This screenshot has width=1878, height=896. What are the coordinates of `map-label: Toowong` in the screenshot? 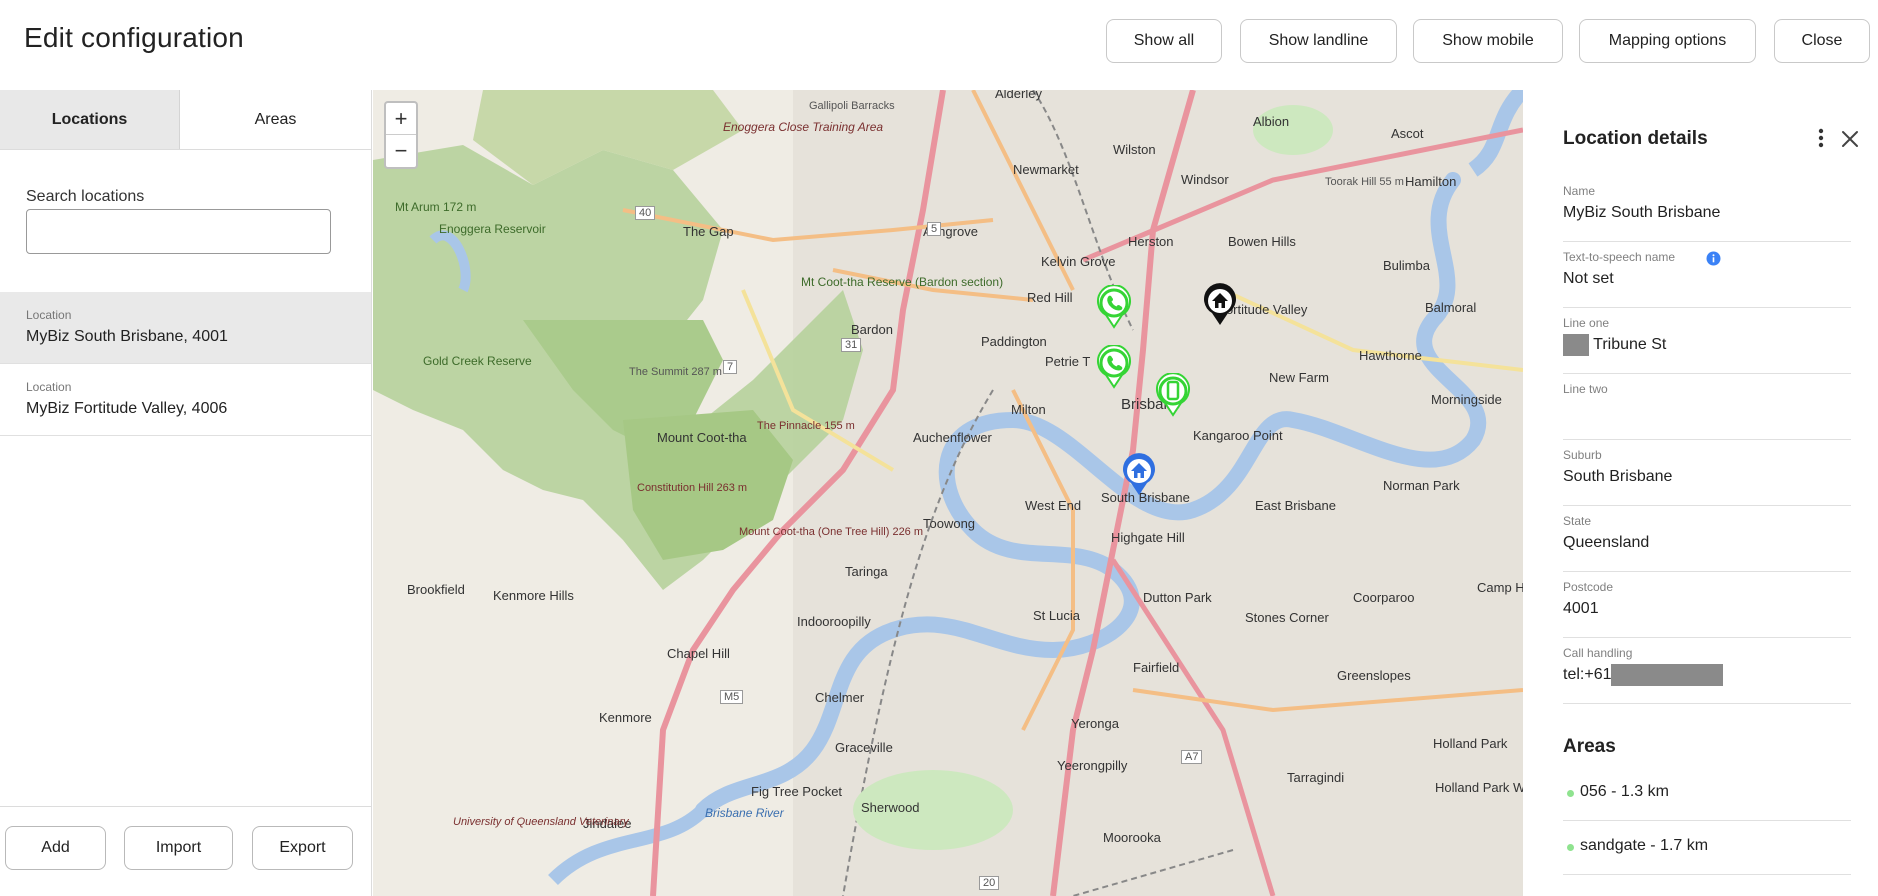 It's located at (949, 523).